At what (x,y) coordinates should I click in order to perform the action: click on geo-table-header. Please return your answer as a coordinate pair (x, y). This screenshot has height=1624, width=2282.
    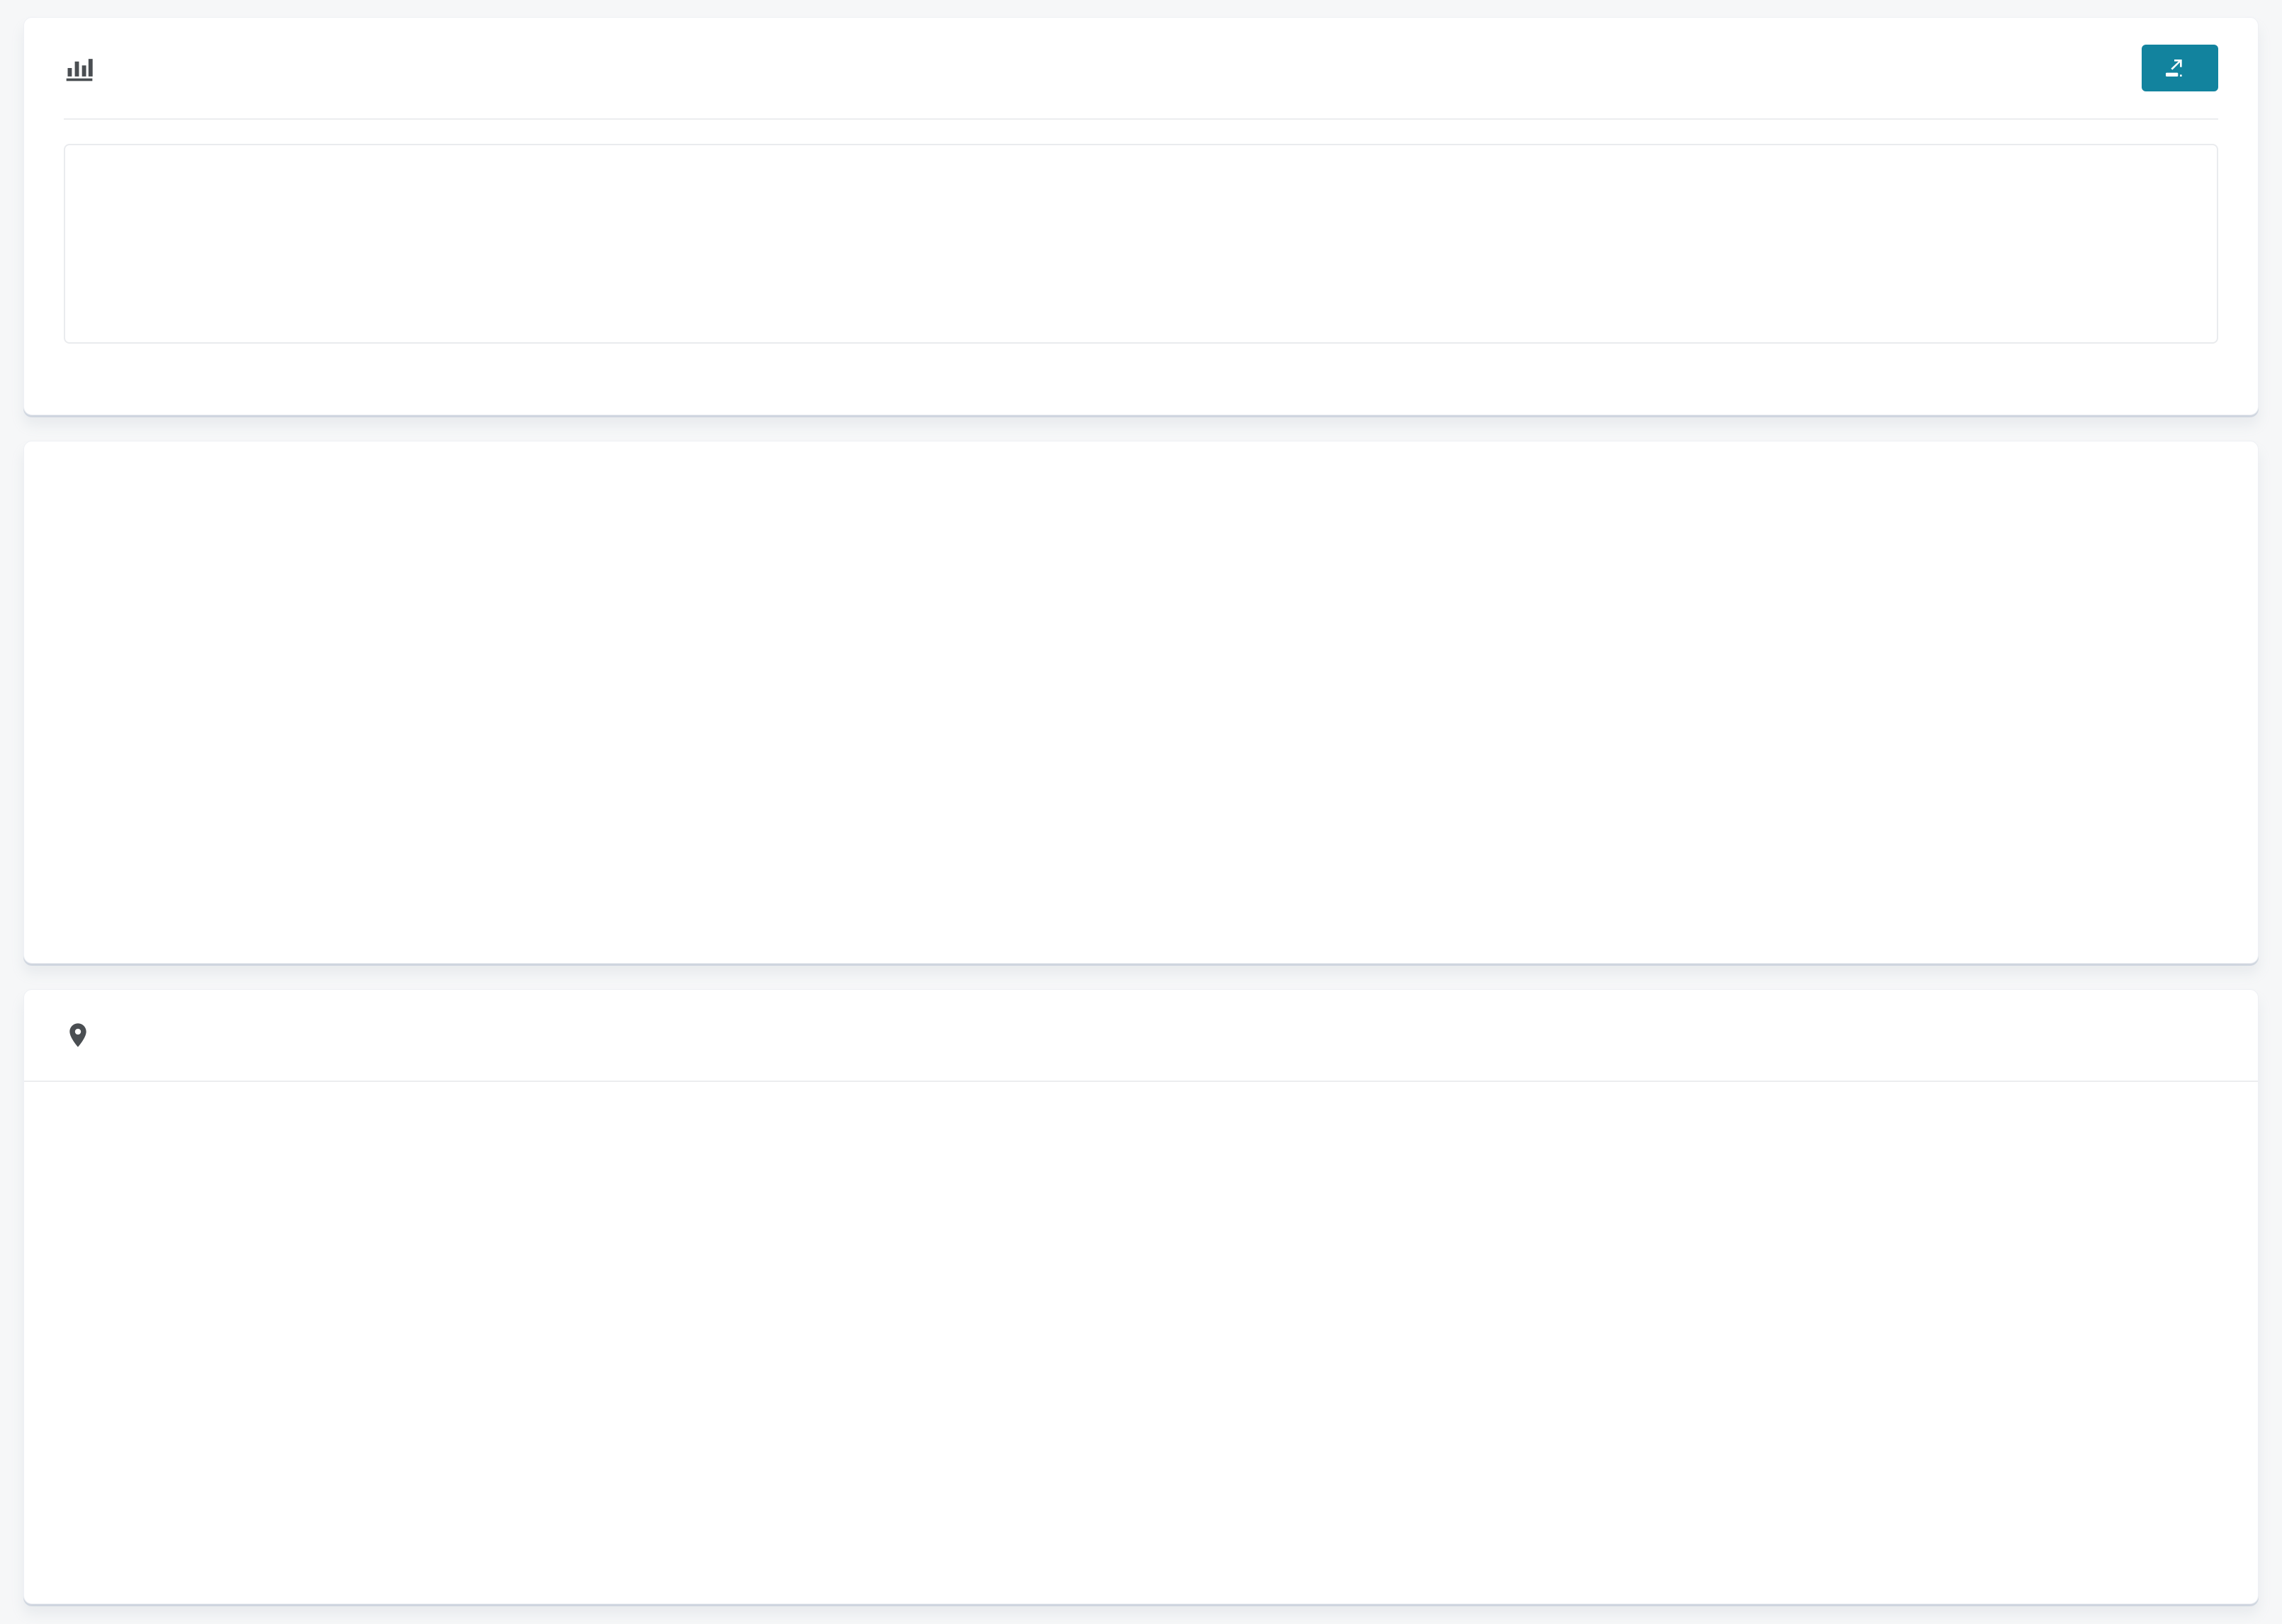
    Looking at the image, I should click on (1661, 1130).